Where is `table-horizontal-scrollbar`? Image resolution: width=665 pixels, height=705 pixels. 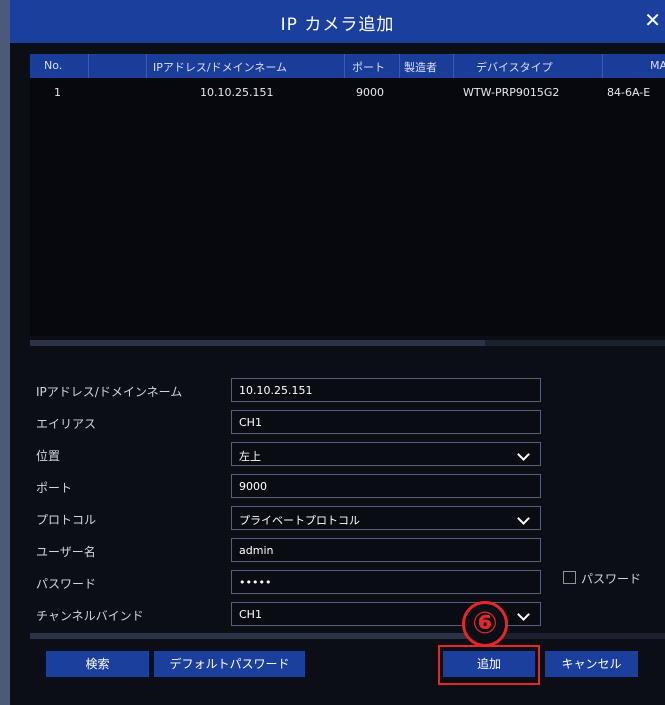
table-horizontal-scrollbar is located at coordinates (347, 343).